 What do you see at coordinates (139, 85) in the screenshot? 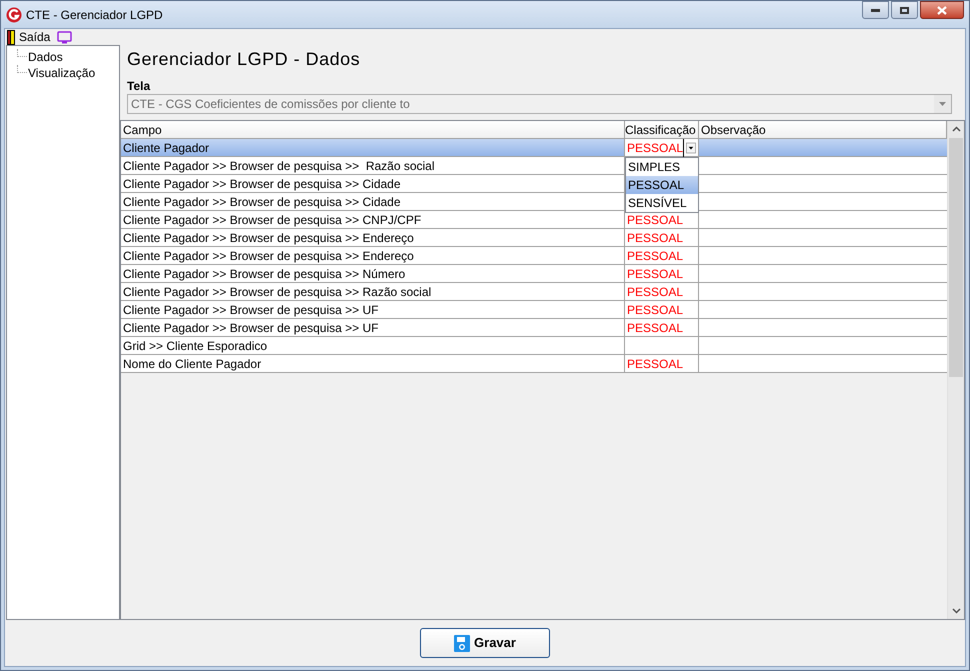
I see `tela-label: Tela` at bounding box center [139, 85].